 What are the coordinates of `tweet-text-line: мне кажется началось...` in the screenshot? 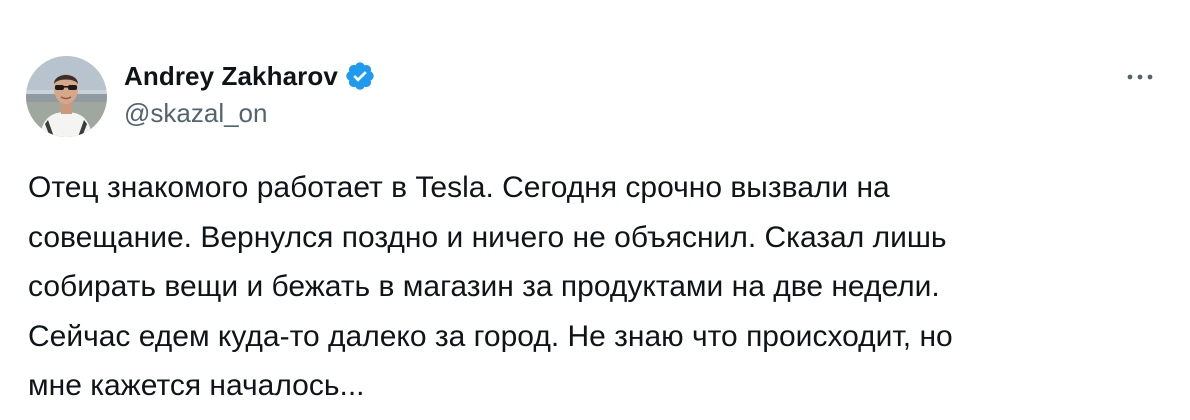 It's located at (196, 385).